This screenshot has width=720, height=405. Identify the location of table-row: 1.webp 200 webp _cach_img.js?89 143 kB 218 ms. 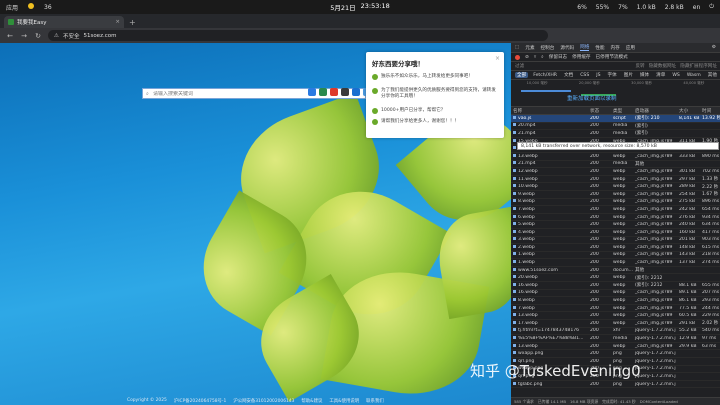
(615, 256).